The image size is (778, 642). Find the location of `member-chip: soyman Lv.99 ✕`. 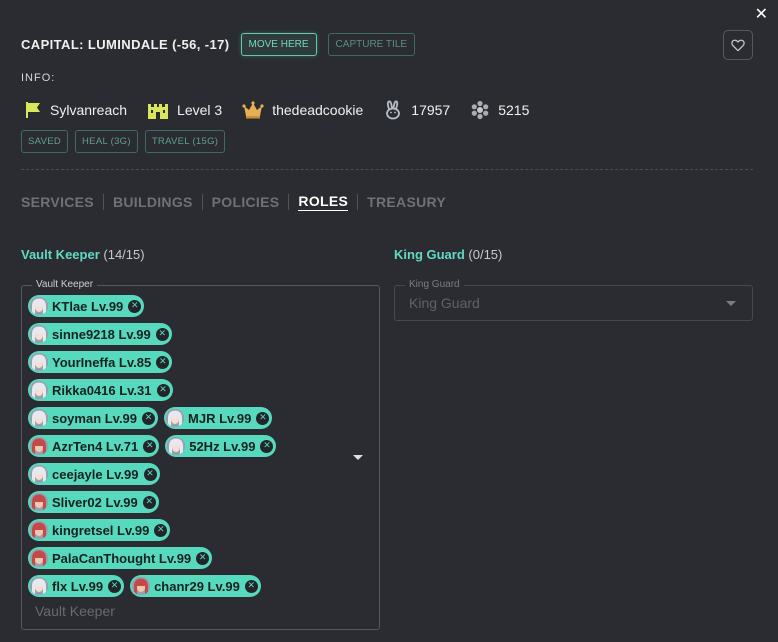

member-chip: soyman Lv.99 ✕ is located at coordinates (93, 418).